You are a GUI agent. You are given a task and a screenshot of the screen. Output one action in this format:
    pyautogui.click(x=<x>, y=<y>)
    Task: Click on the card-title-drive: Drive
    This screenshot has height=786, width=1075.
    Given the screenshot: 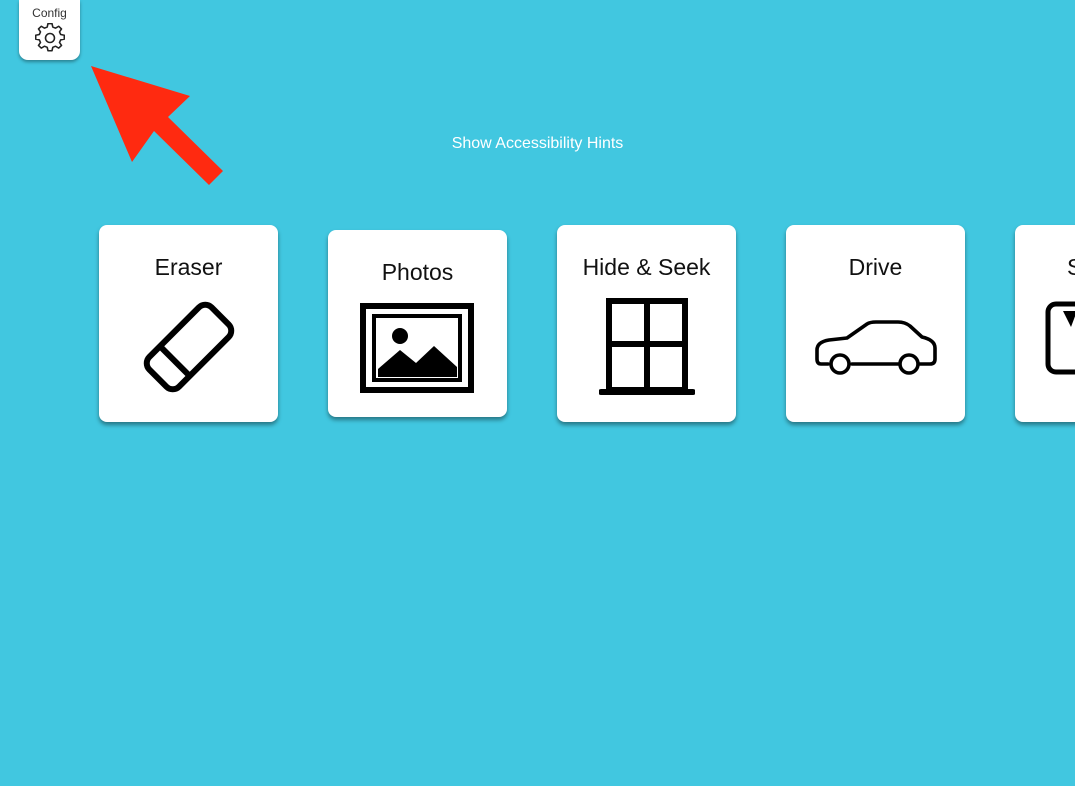 What is the action you would take?
    pyautogui.click(x=875, y=267)
    